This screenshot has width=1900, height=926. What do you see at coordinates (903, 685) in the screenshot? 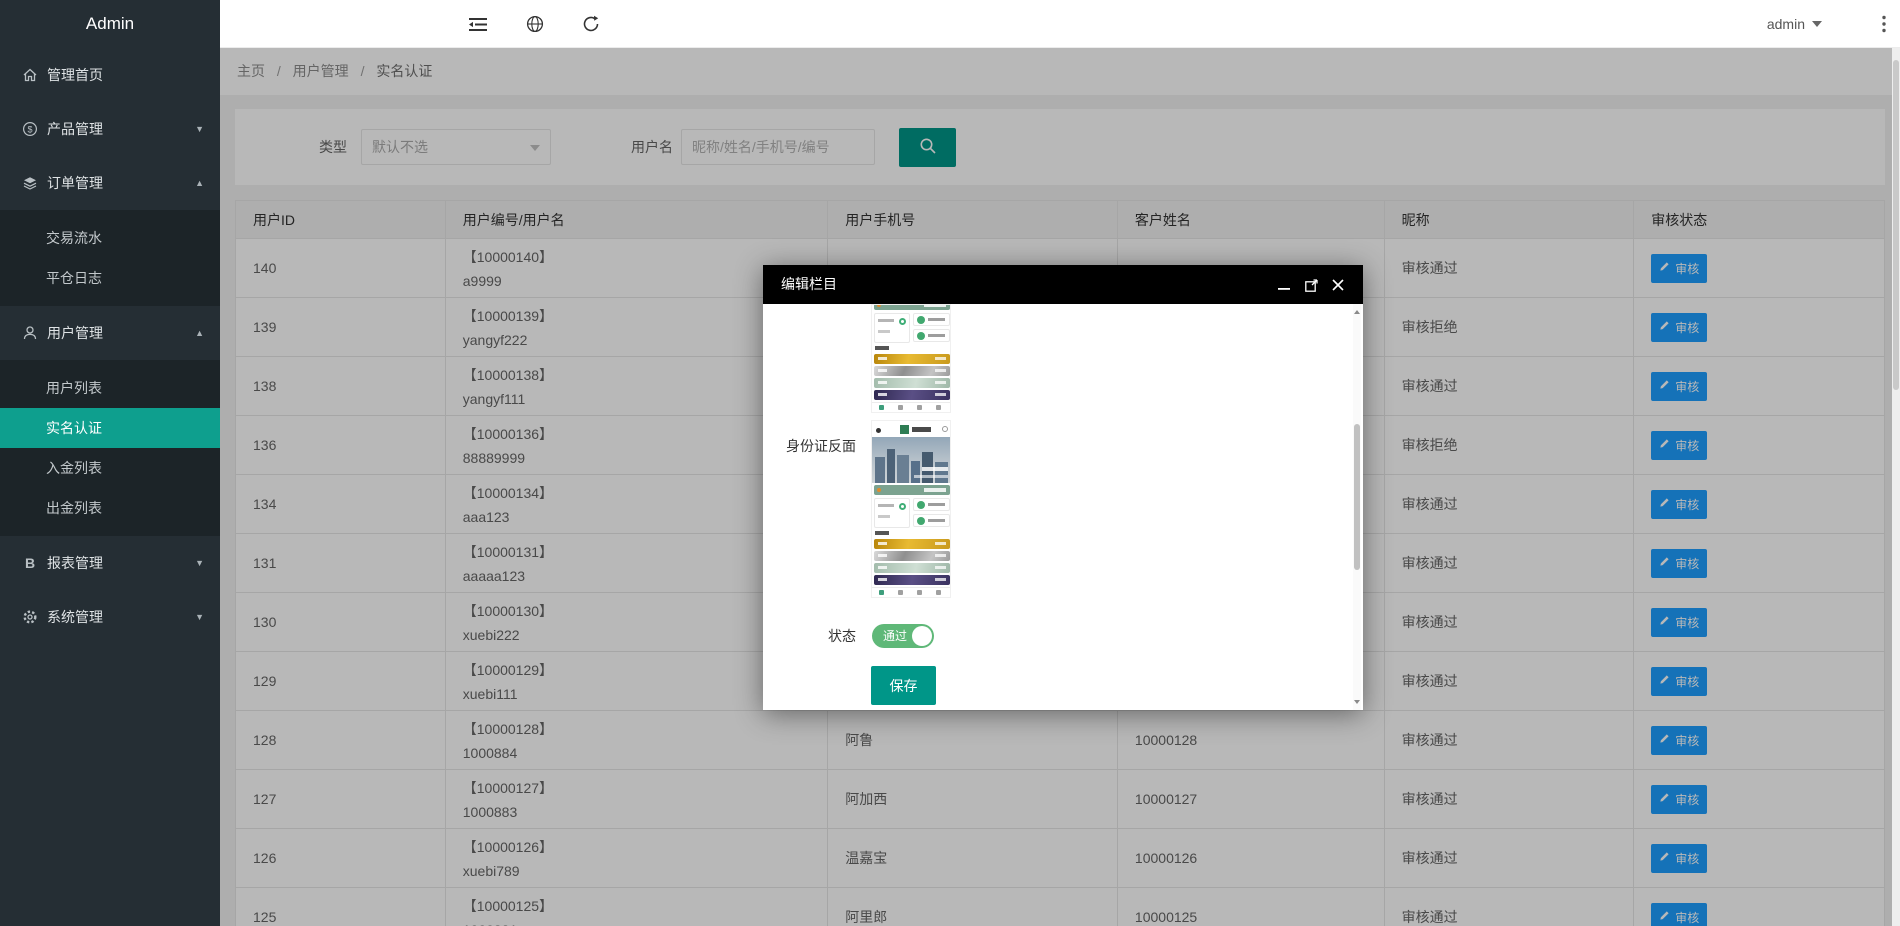
I see `save-button: 保存` at bounding box center [903, 685].